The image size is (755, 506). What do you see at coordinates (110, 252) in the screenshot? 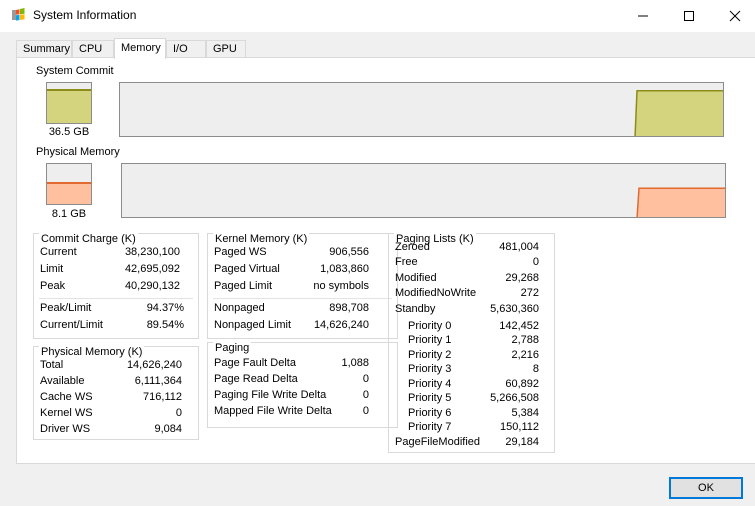
I see `list-item: Current 38,230,100` at bounding box center [110, 252].